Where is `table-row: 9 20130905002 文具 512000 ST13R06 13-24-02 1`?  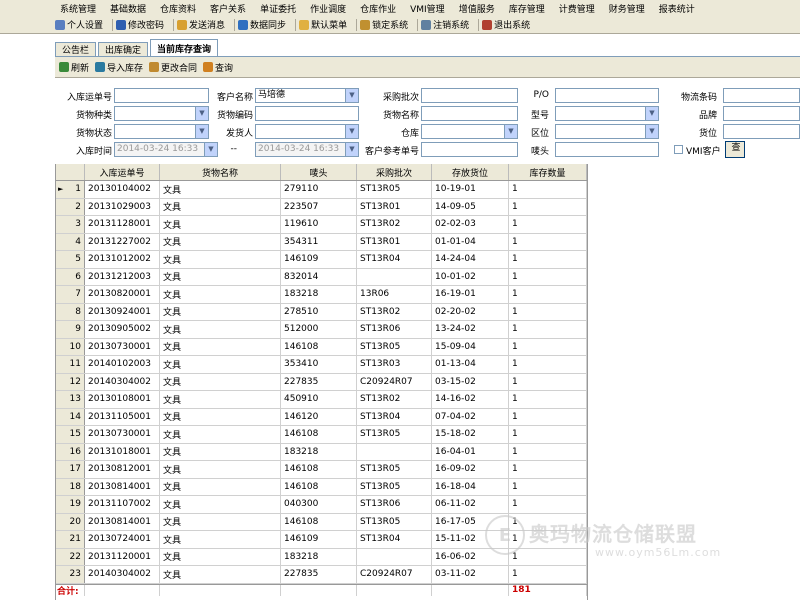 table-row: 9 20130905002 文具 512000 ST13R06 13-24-02 1 is located at coordinates (321, 330).